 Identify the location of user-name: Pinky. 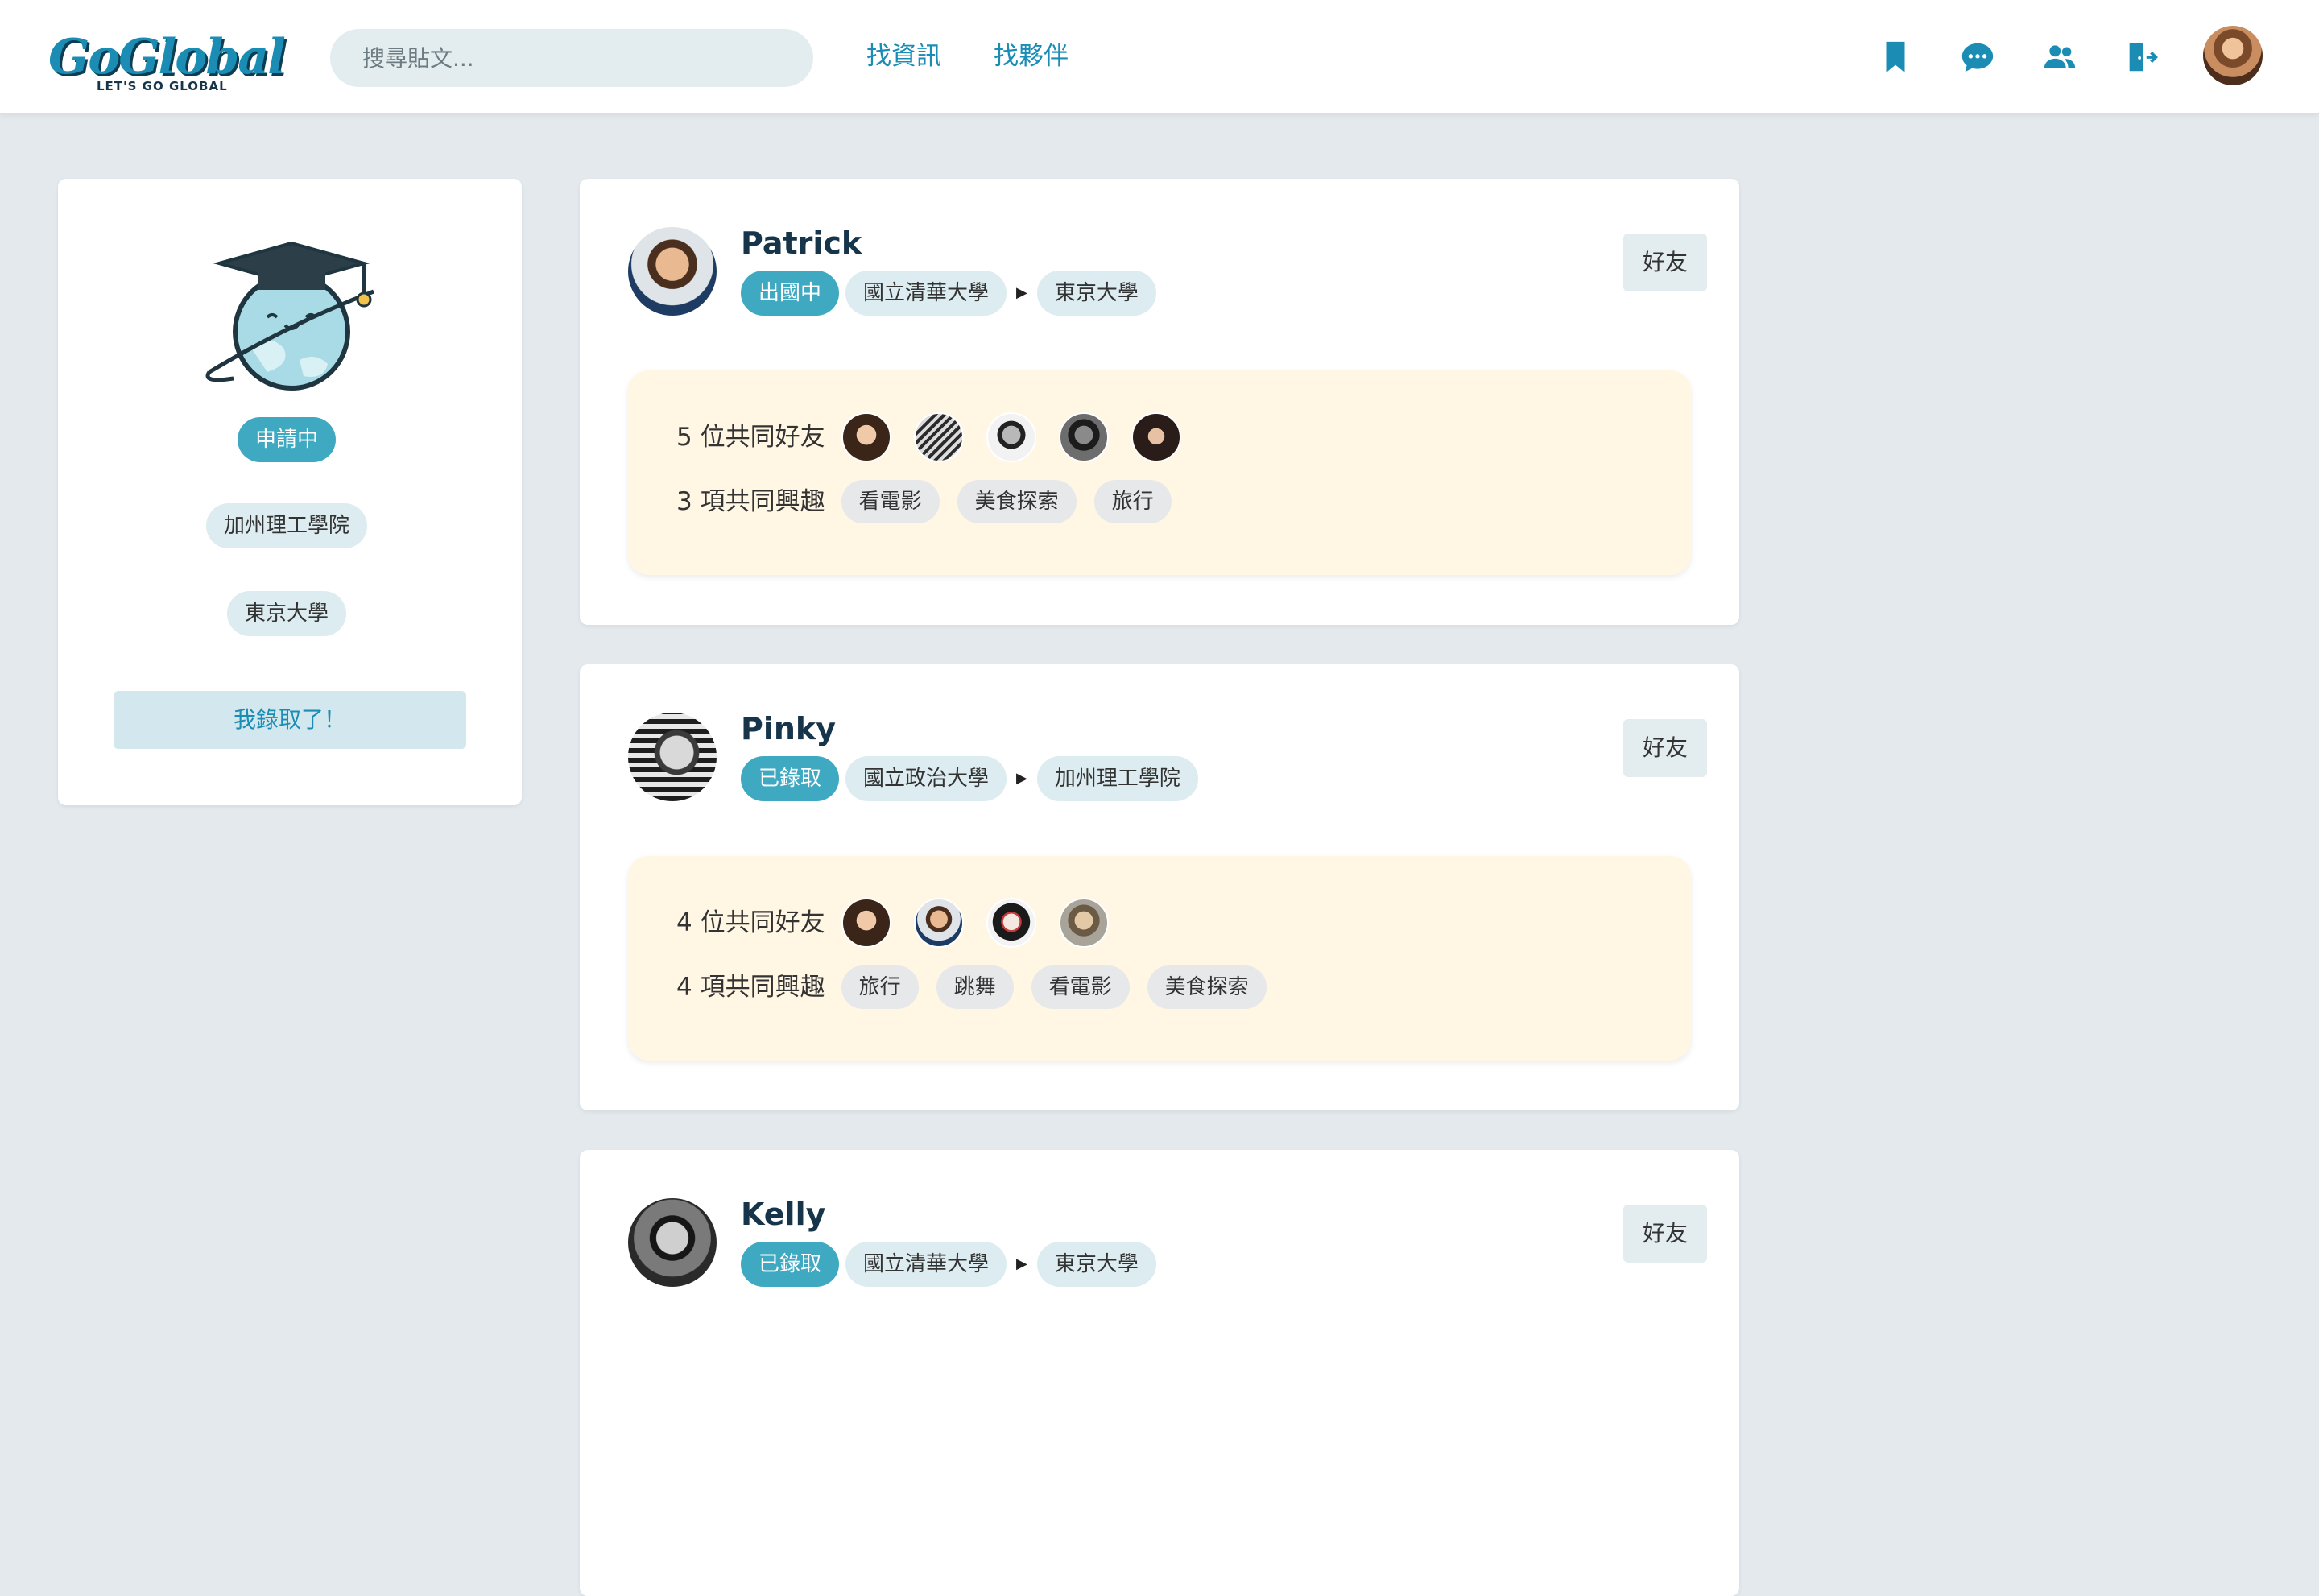
(788, 728).